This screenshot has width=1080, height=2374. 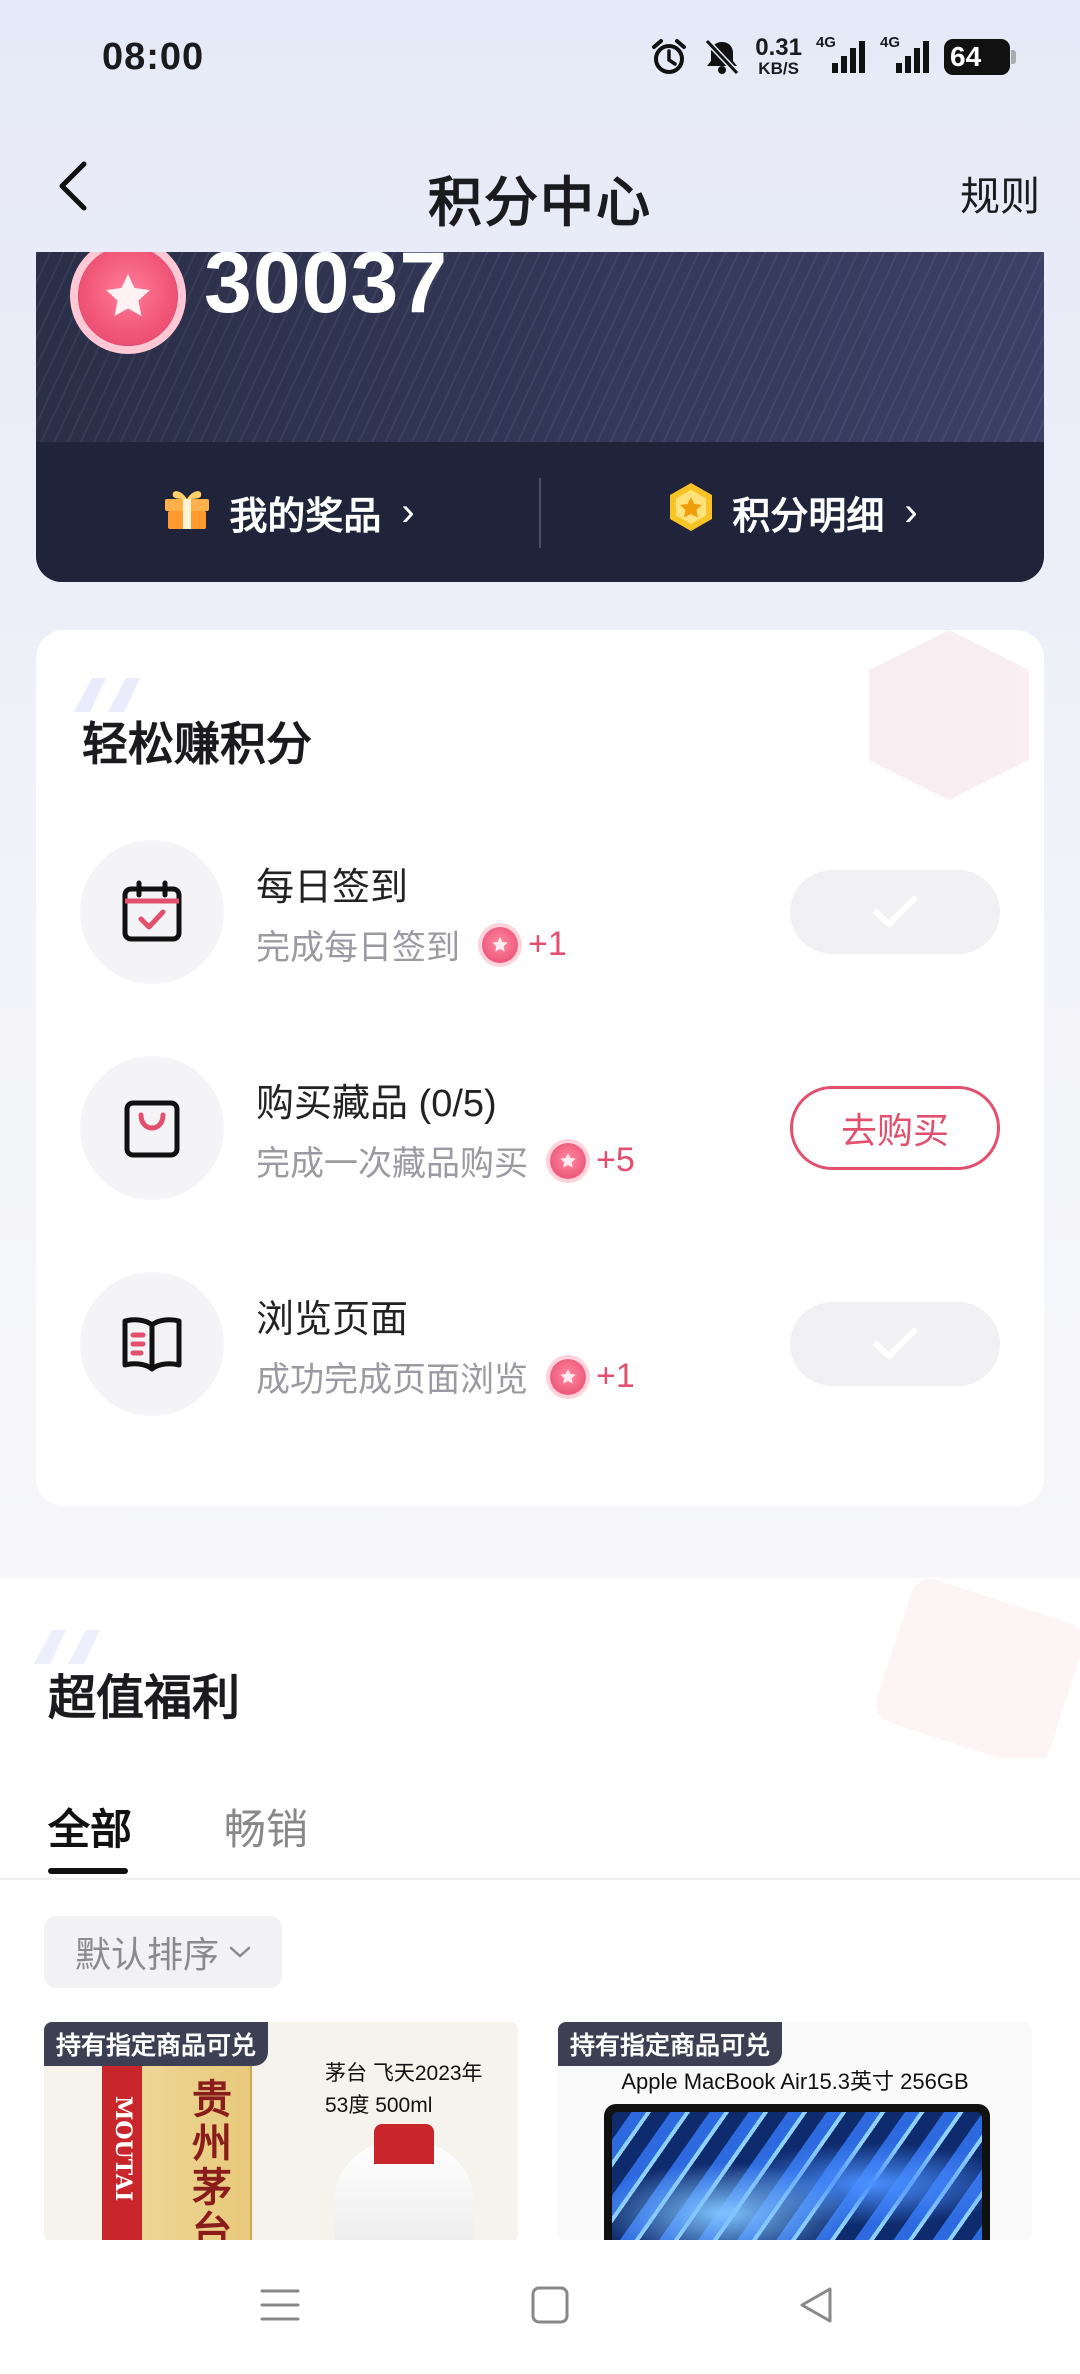 I want to click on product-card-macbook: 持有指定商品可兑 Apple MacBook Air15.3英寸 256GB, so click(x=795, y=2132).